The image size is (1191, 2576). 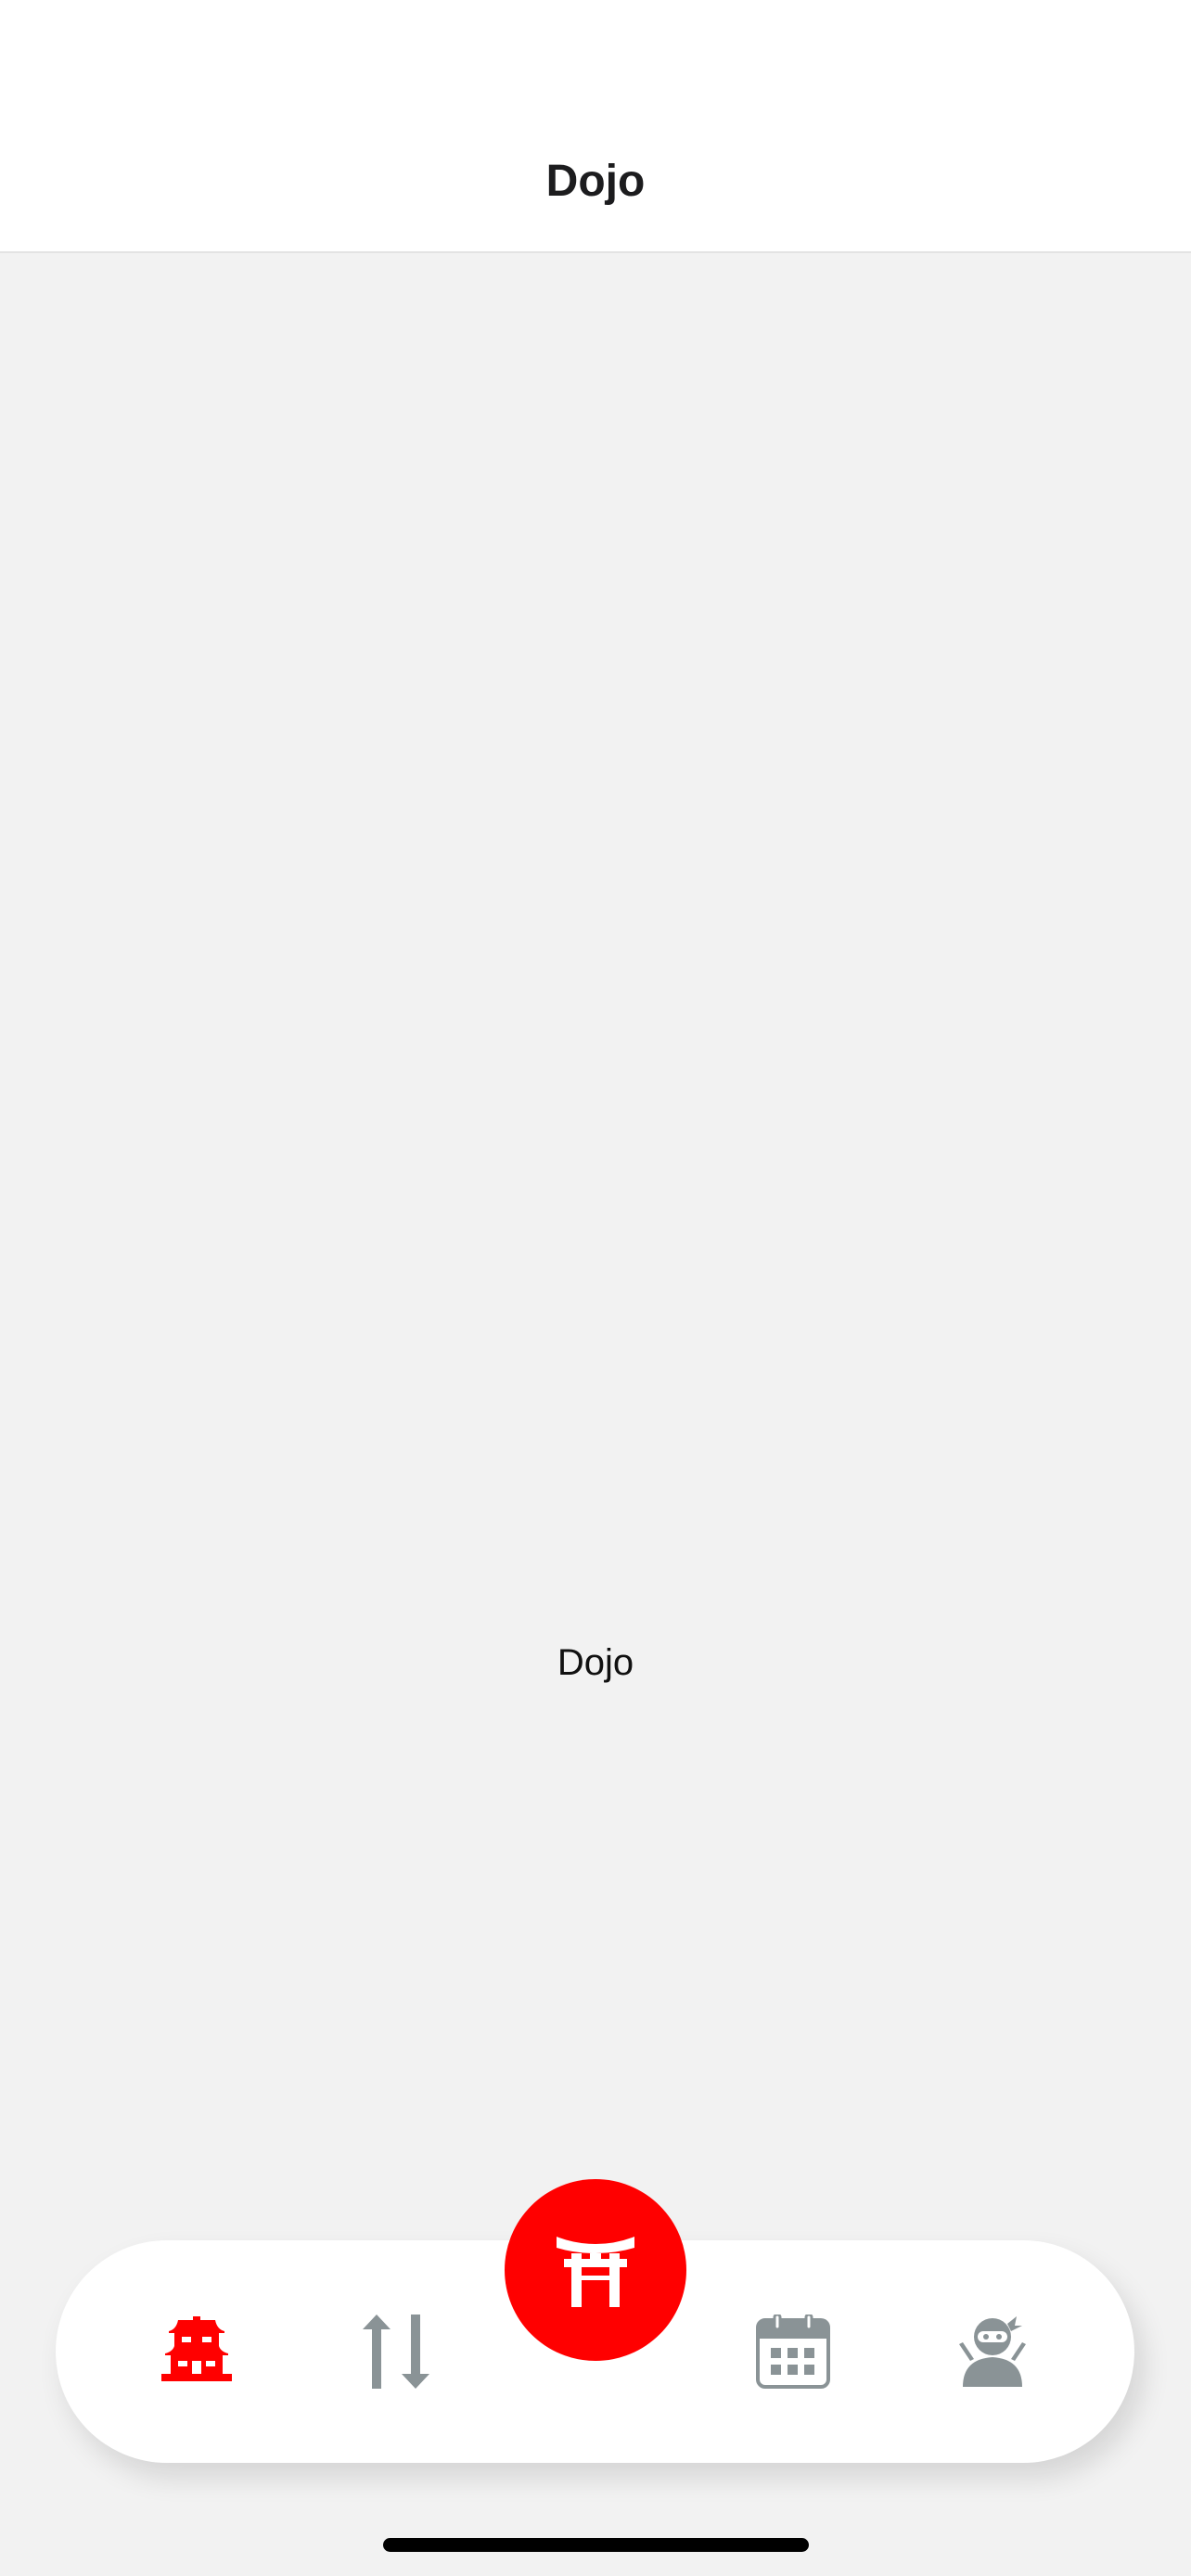 I want to click on home-indicator, so click(x=596, y=2545).